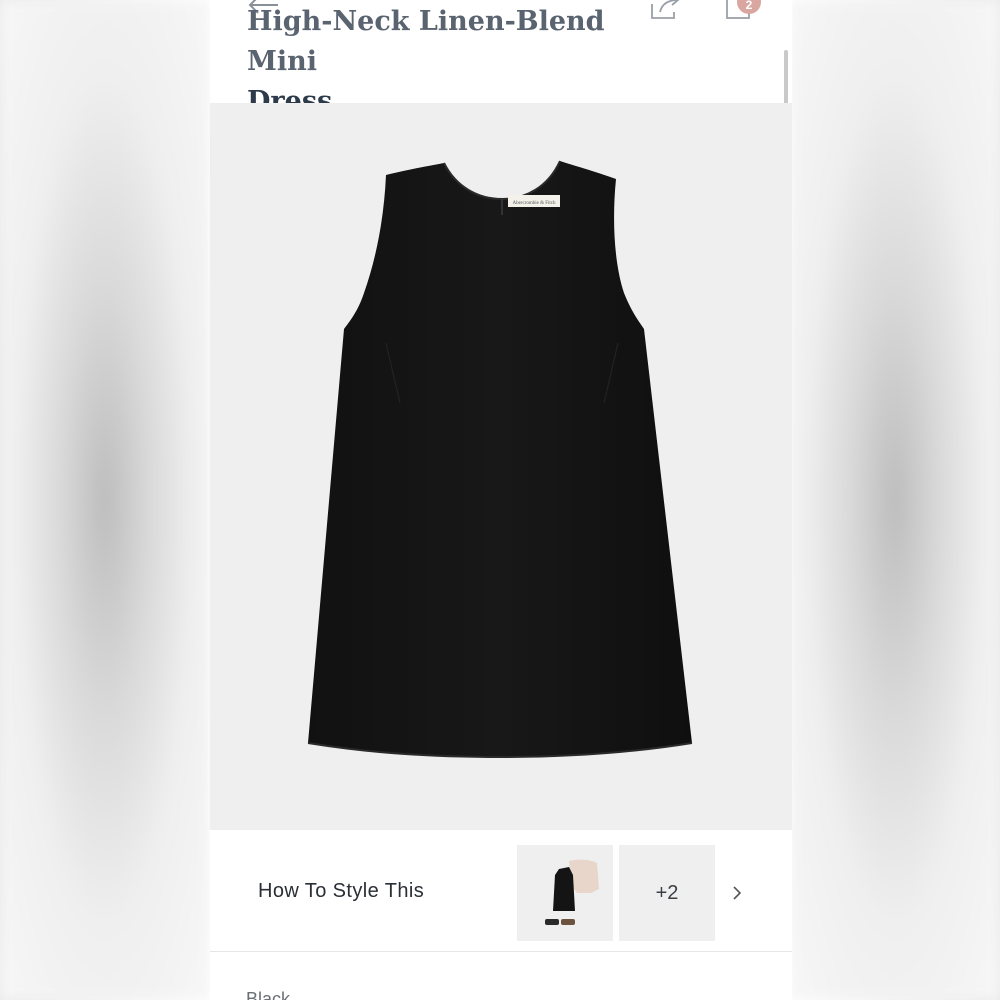 The image size is (1000, 1000). I want to click on more-outfits-button: +2, so click(667, 893).